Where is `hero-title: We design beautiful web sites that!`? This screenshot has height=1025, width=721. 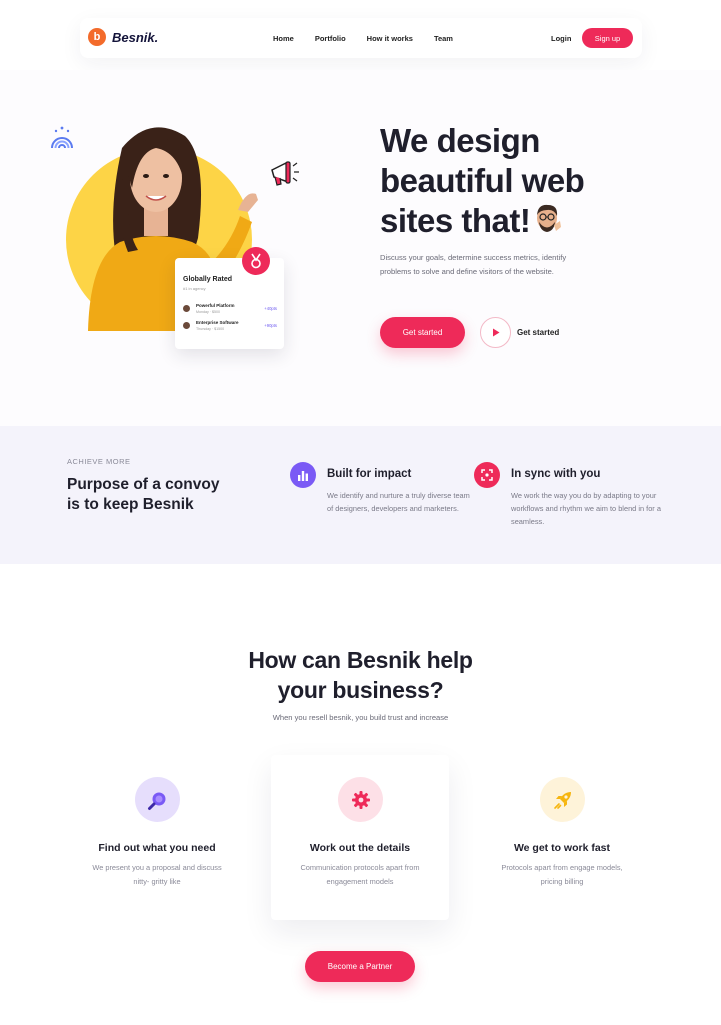
hero-title: We design beautiful web sites that! is located at coordinates (505, 182).